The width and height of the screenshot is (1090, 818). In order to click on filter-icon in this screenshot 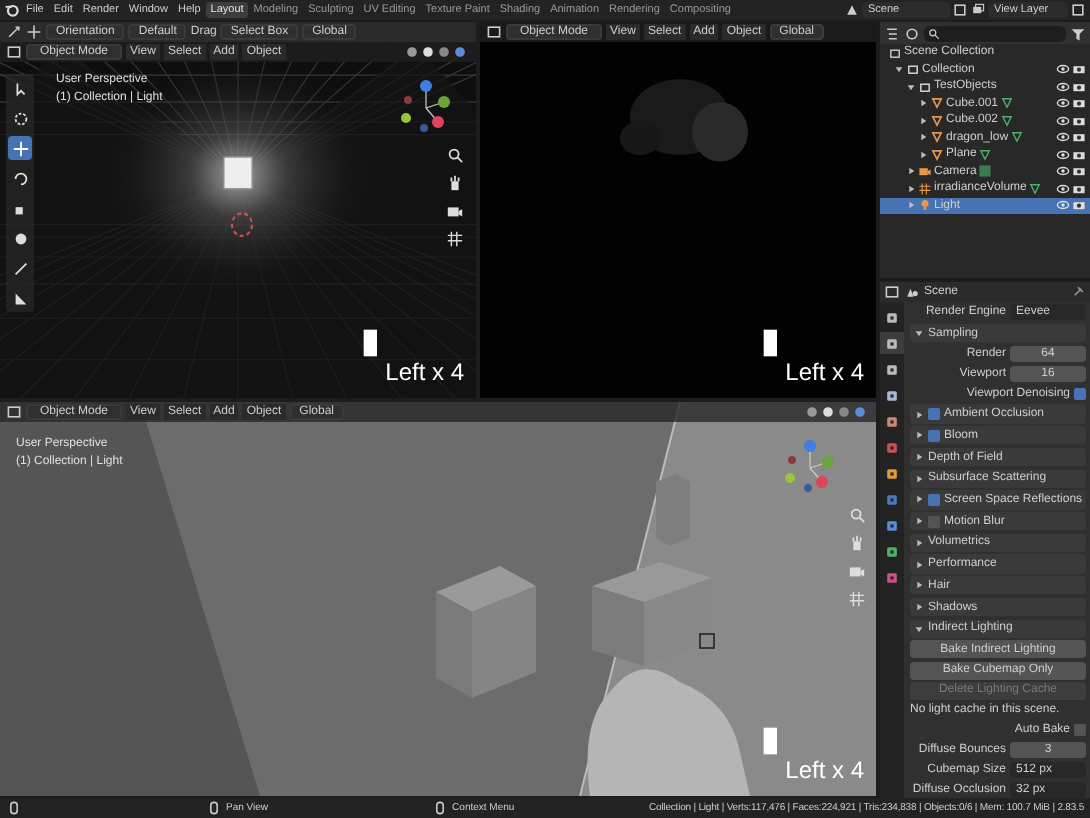, I will do `click(1078, 33)`.